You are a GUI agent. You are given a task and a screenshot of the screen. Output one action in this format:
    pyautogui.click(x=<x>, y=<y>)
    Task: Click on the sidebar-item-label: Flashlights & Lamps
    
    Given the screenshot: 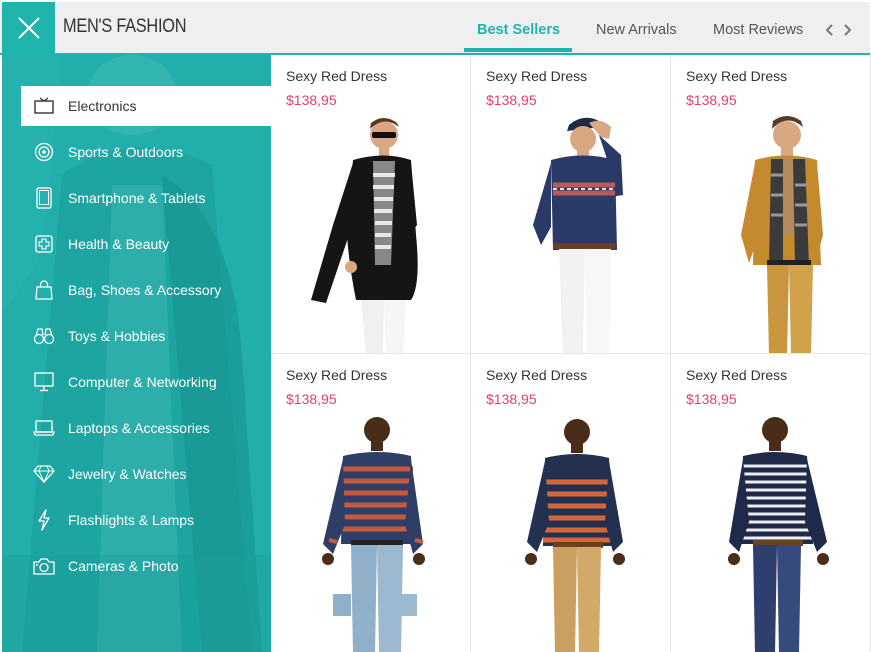 What is the action you would take?
    pyautogui.click(x=131, y=520)
    